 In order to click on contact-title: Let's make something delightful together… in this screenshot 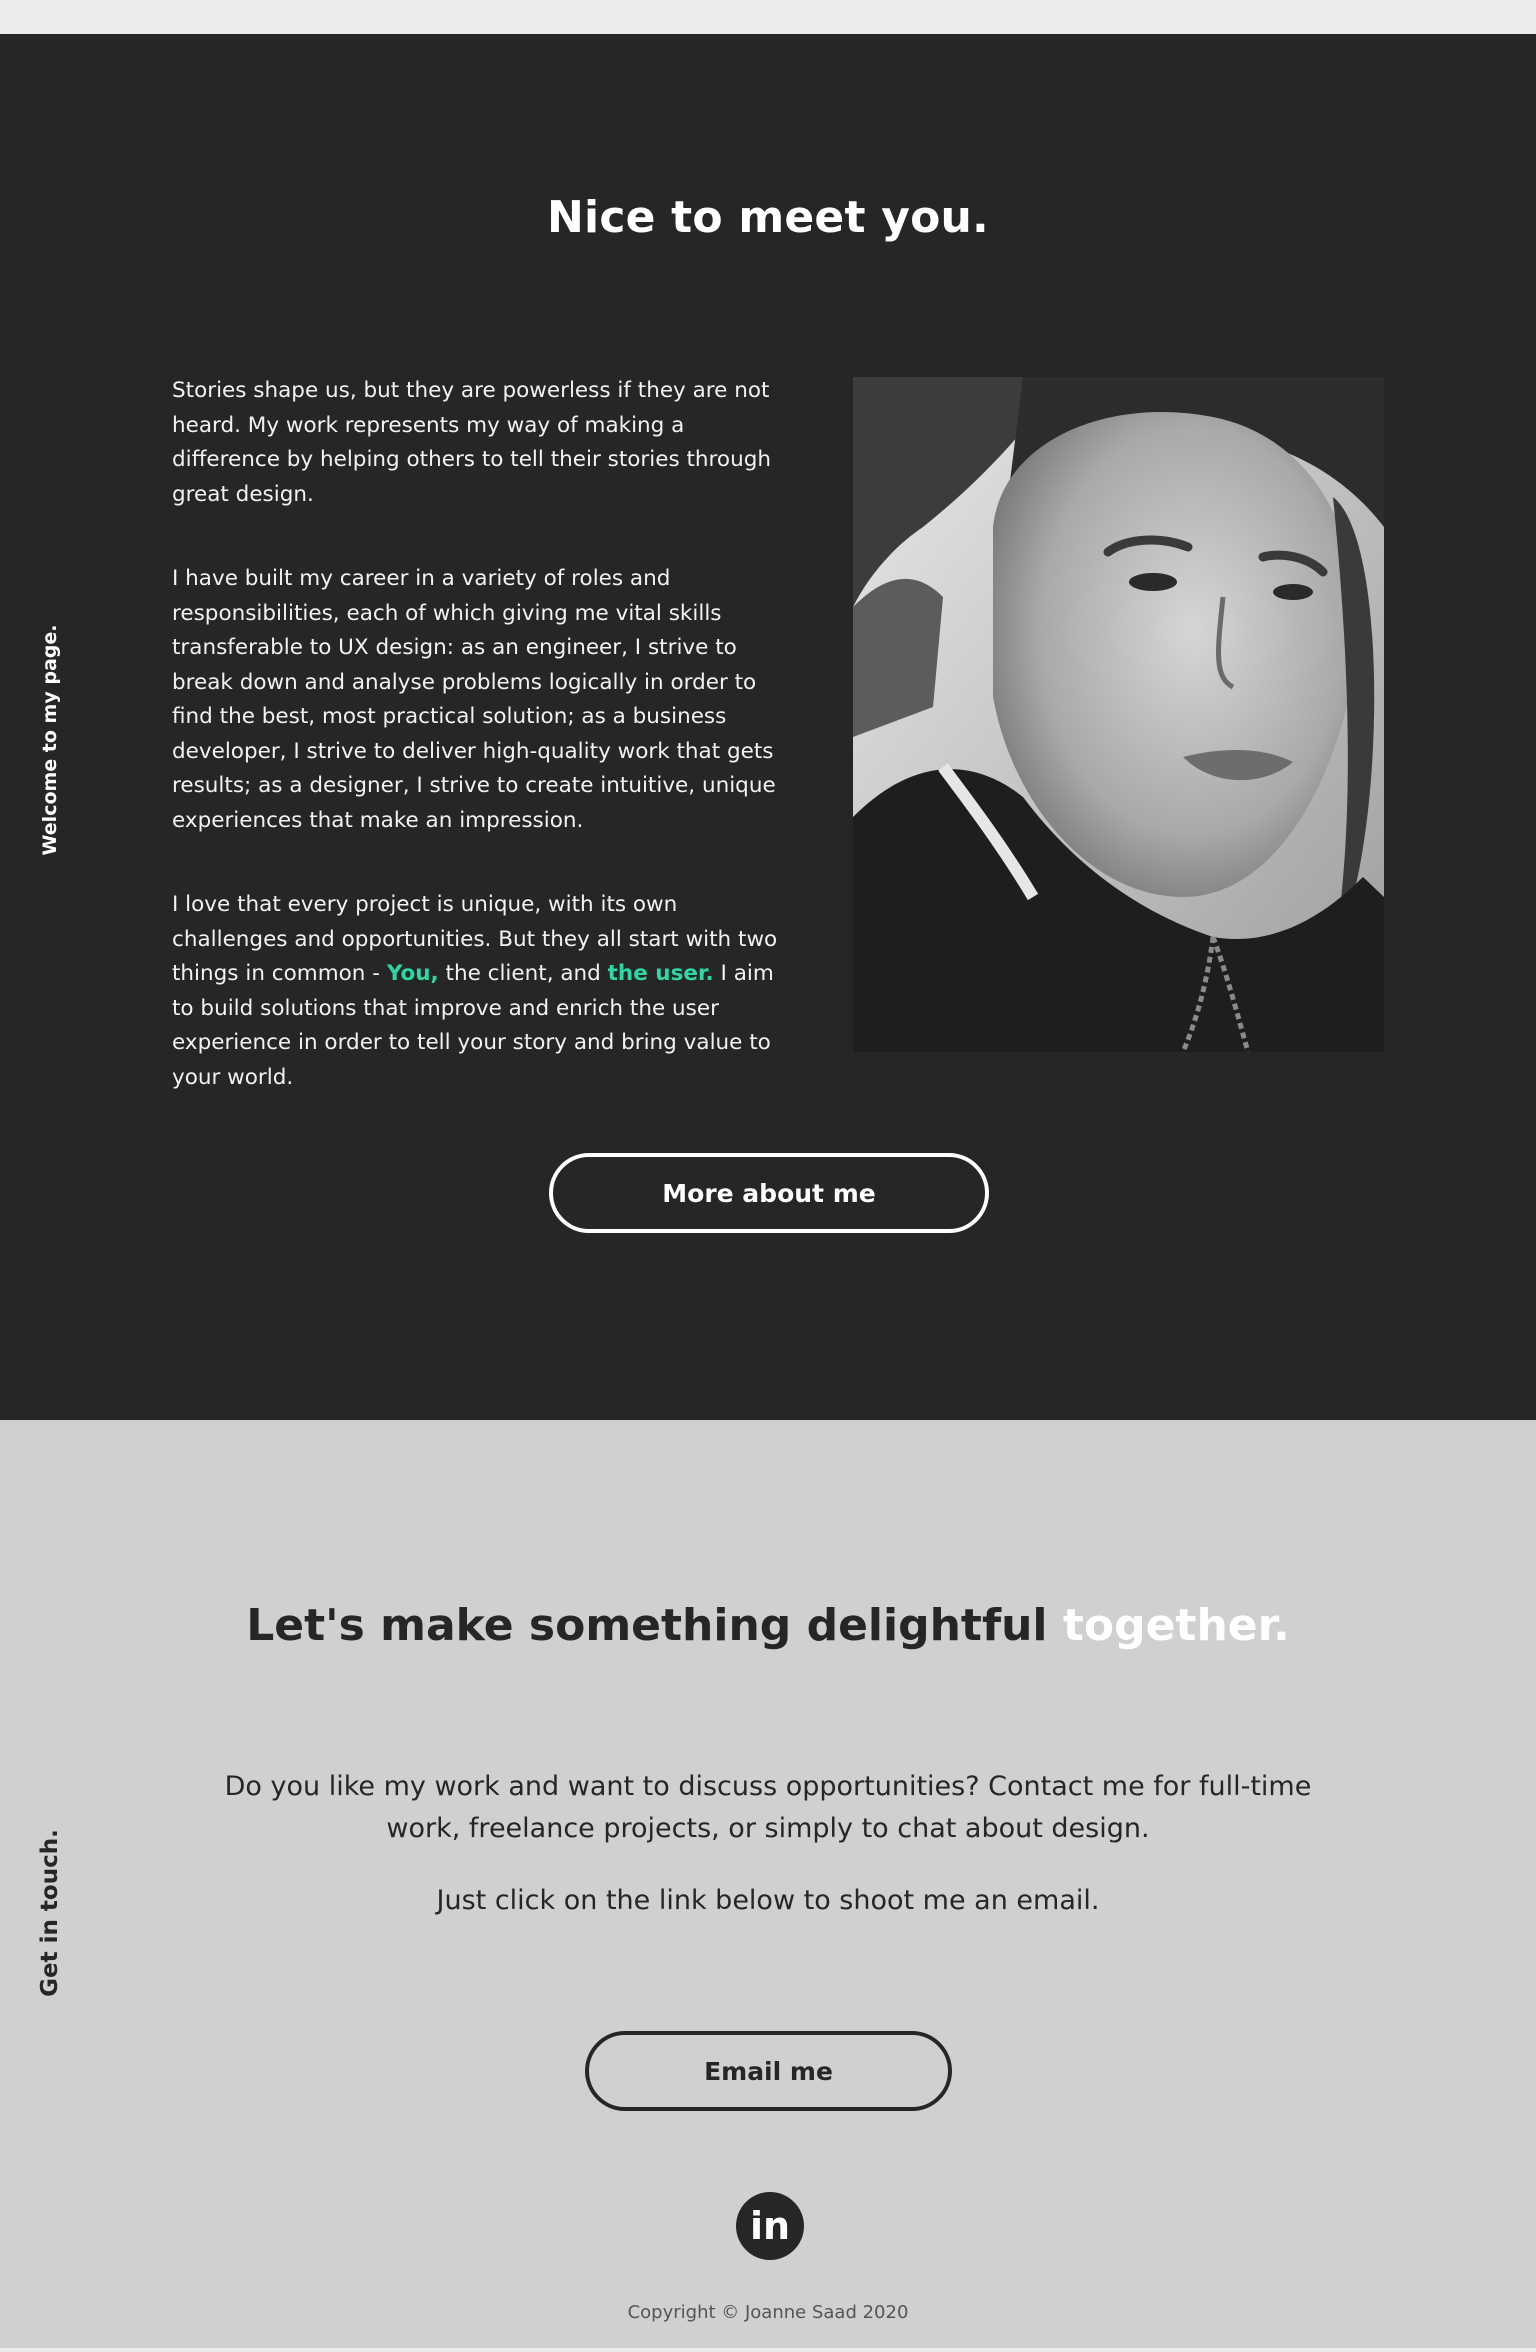, I will do `click(768, 1625)`.